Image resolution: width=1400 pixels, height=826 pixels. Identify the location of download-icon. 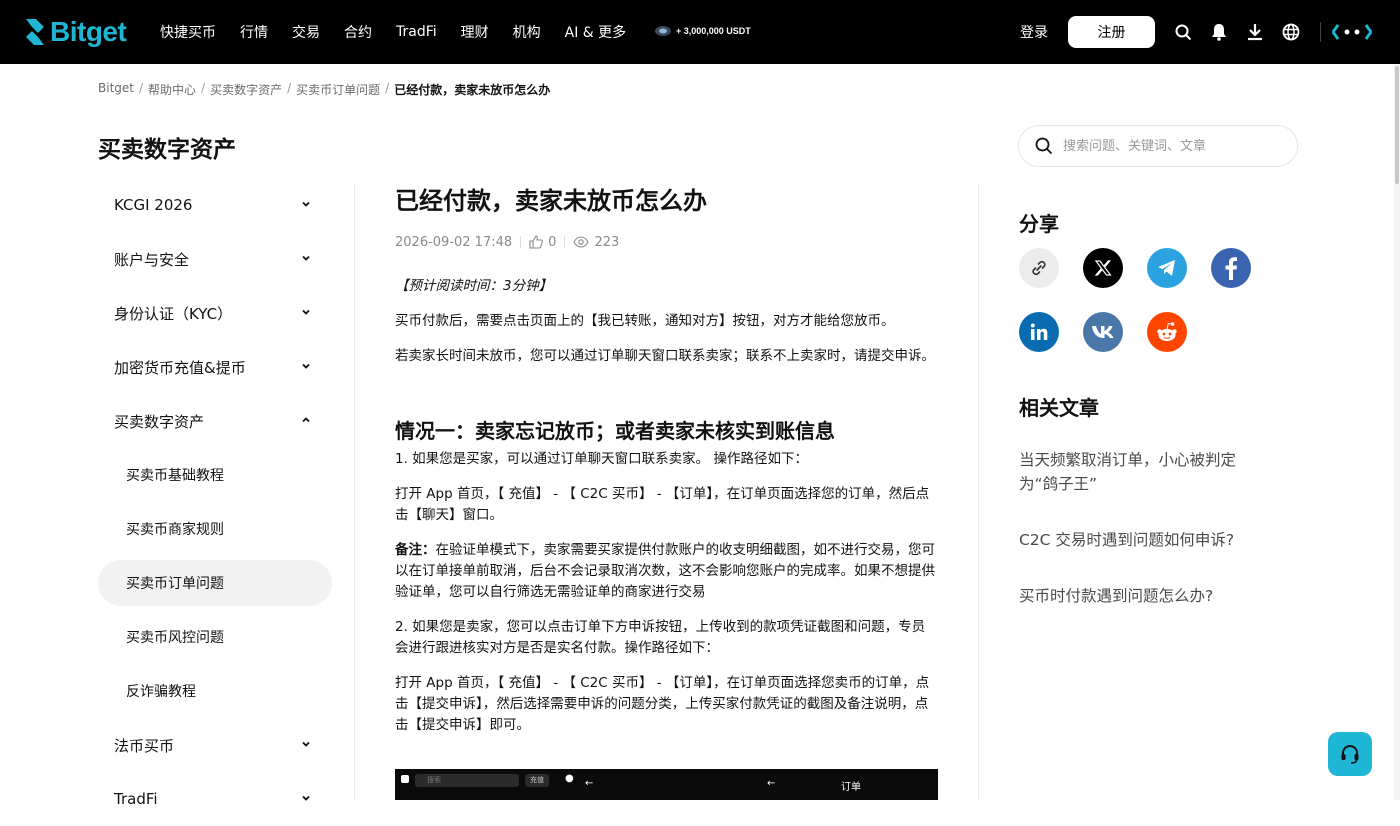
(1255, 32).